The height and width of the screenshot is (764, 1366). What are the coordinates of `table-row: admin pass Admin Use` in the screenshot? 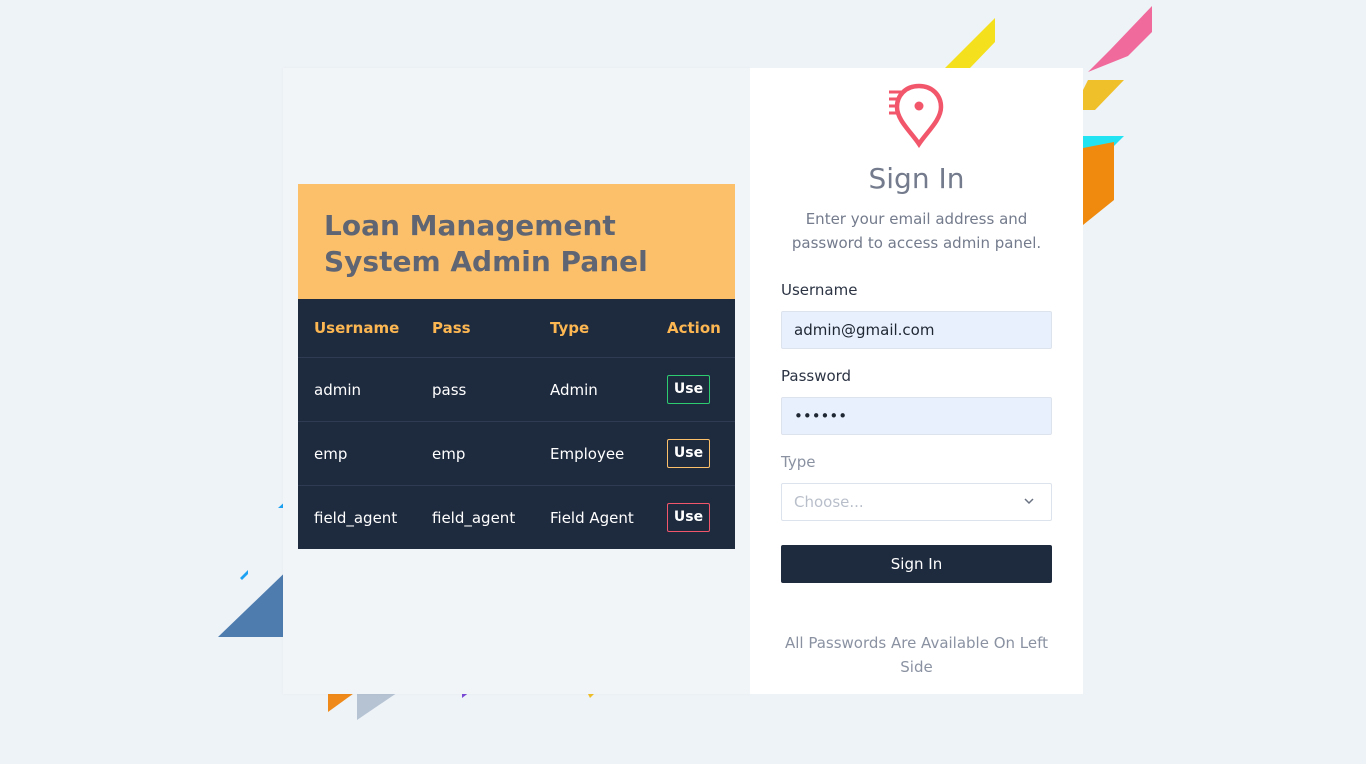 It's located at (516, 389).